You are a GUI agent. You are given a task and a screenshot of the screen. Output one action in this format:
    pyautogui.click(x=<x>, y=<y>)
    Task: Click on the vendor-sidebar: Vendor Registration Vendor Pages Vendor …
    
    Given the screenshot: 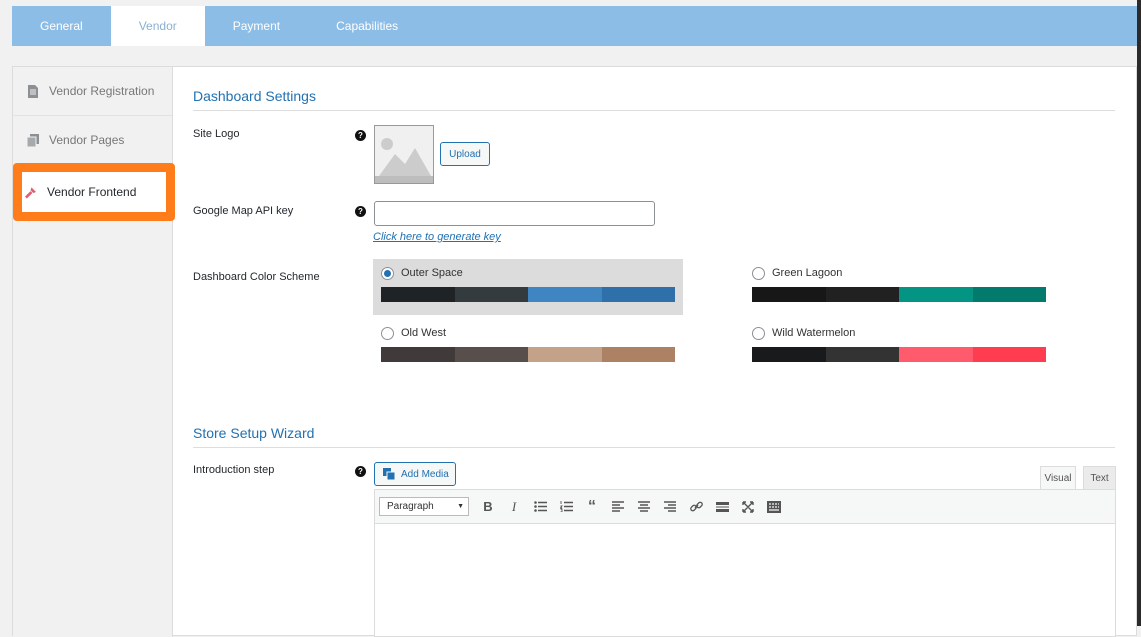 What is the action you would take?
    pyautogui.click(x=94, y=352)
    